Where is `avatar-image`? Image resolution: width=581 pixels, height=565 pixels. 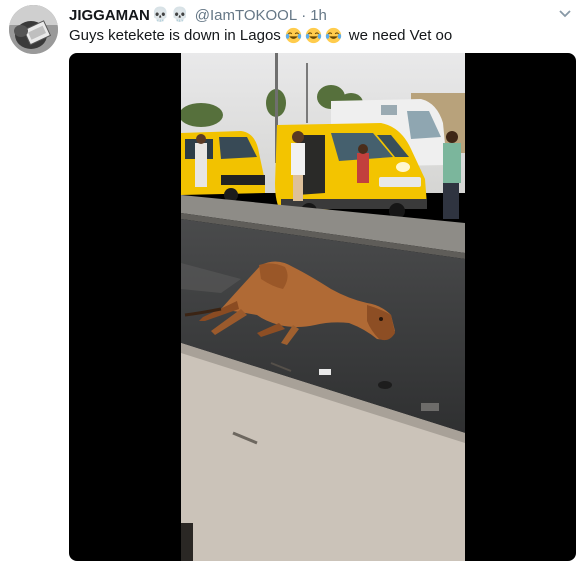 avatar-image is located at coordinates (33, 29).